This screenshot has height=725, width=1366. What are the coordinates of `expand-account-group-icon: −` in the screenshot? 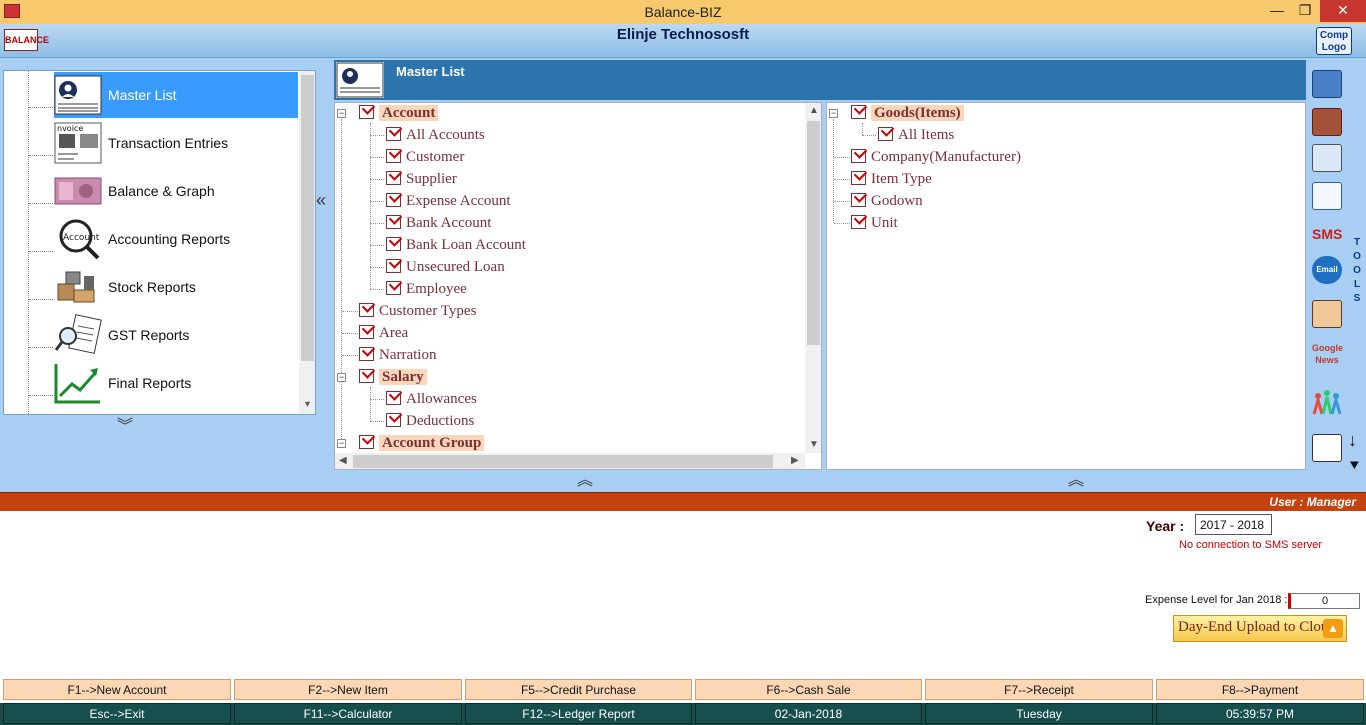 It's located at (341, 443).